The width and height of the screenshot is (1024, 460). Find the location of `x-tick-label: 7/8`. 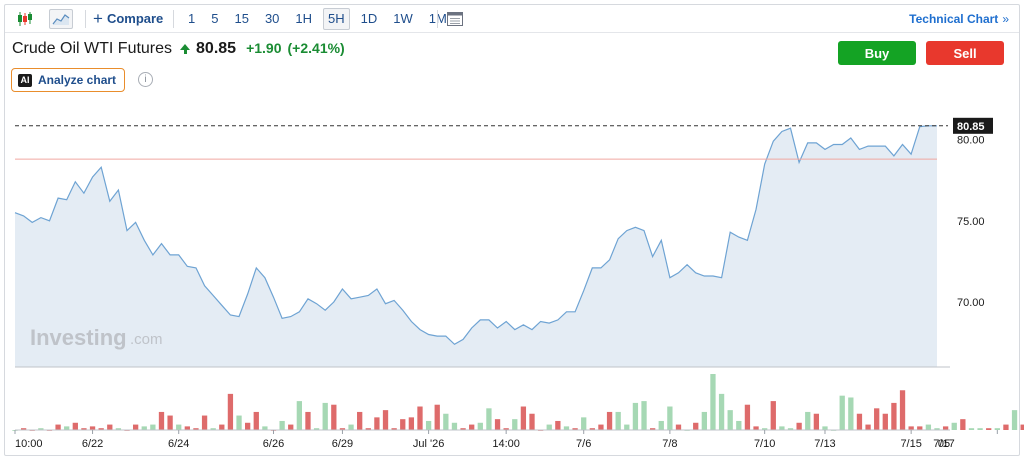

x-tick-label: 7/8 is located at coordinates (669, 444).